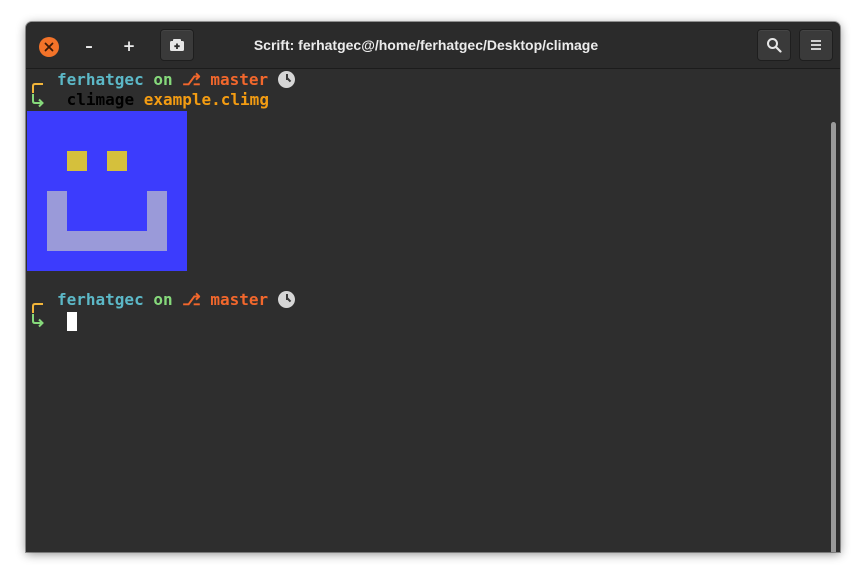  Describe the element at coordinates (38, 315) in the screenshot. I see `prompt-bracket-icon` at that location.